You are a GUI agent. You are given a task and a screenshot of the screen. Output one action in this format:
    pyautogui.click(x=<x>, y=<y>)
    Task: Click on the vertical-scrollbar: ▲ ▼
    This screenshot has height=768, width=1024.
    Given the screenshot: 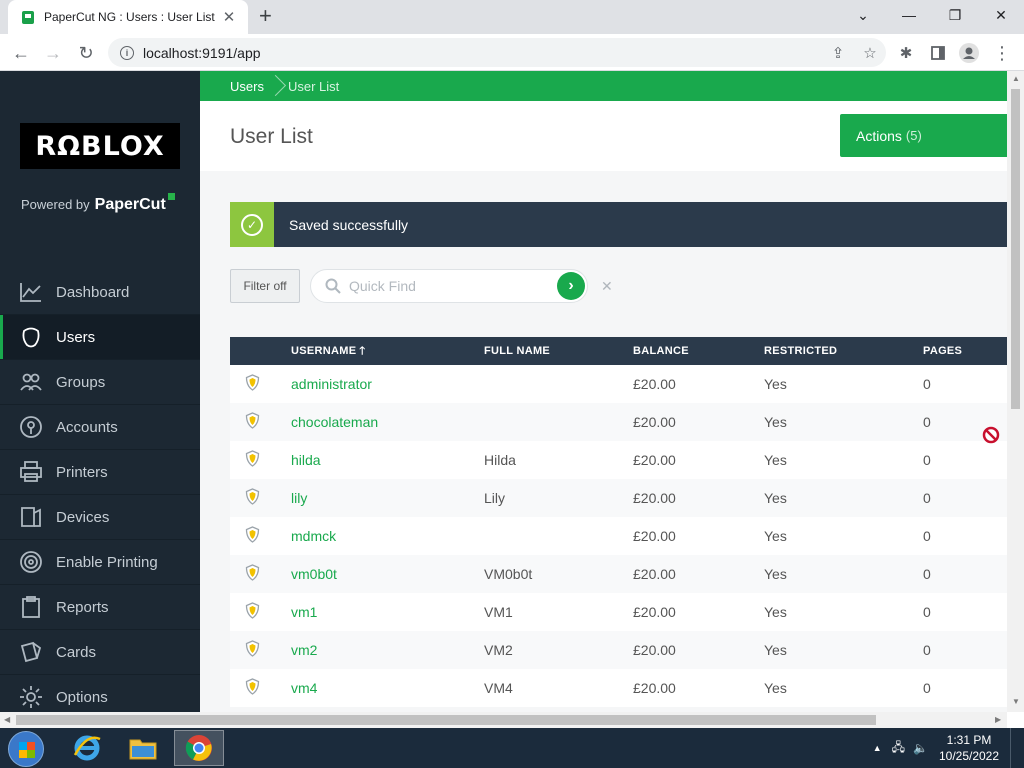 What is the action you would take?
    pyautogui.click(x=1015, y=391)
    